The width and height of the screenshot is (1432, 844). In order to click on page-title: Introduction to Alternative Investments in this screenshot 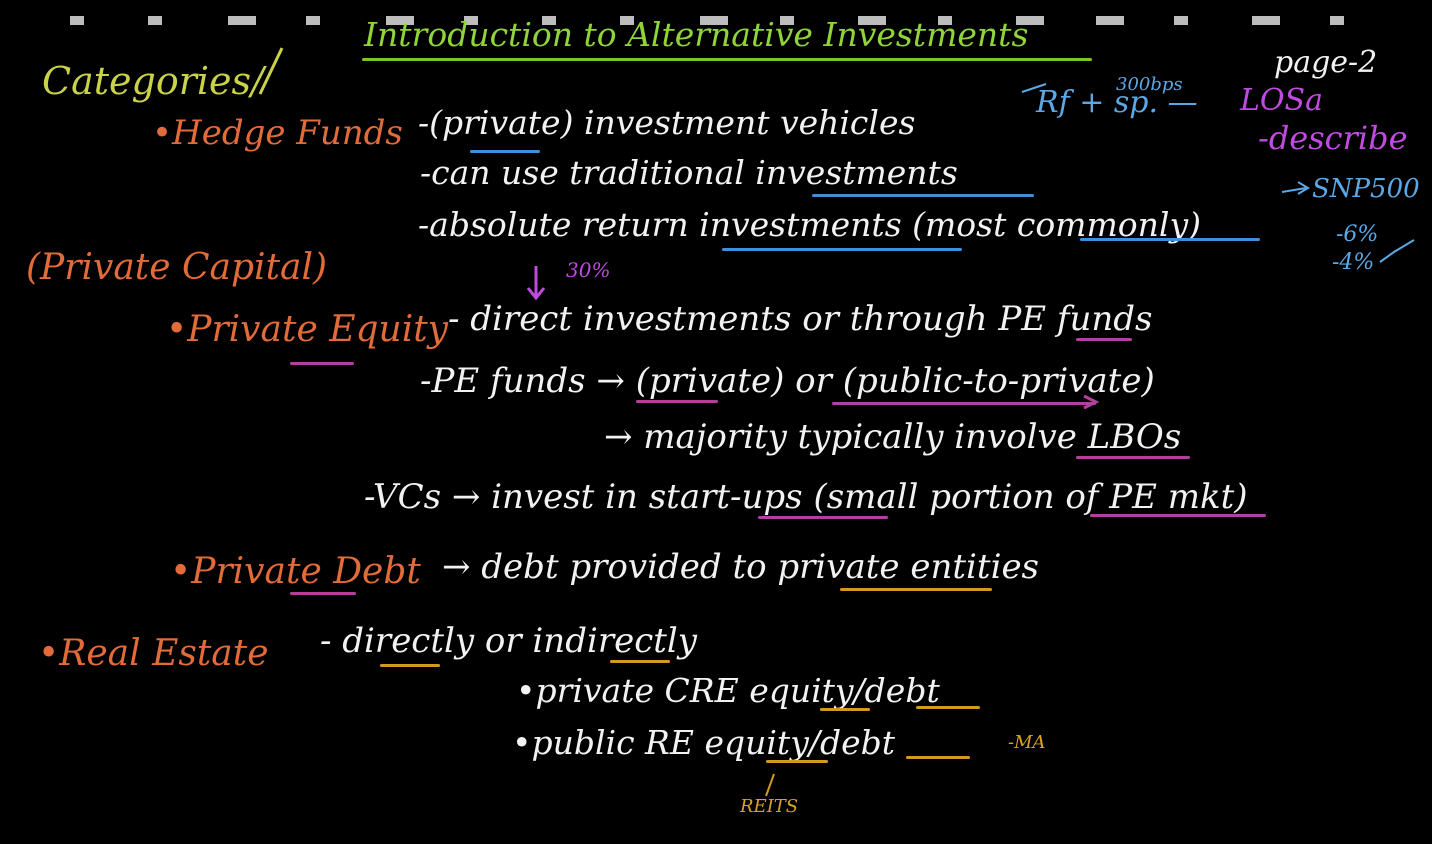, I will do `click(696, 34)`.